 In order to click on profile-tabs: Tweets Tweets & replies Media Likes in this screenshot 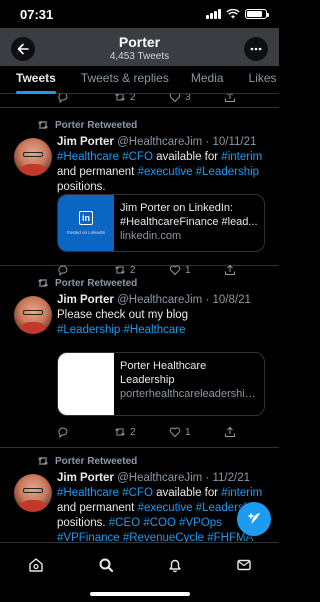, I will do `click(139, 80)`.